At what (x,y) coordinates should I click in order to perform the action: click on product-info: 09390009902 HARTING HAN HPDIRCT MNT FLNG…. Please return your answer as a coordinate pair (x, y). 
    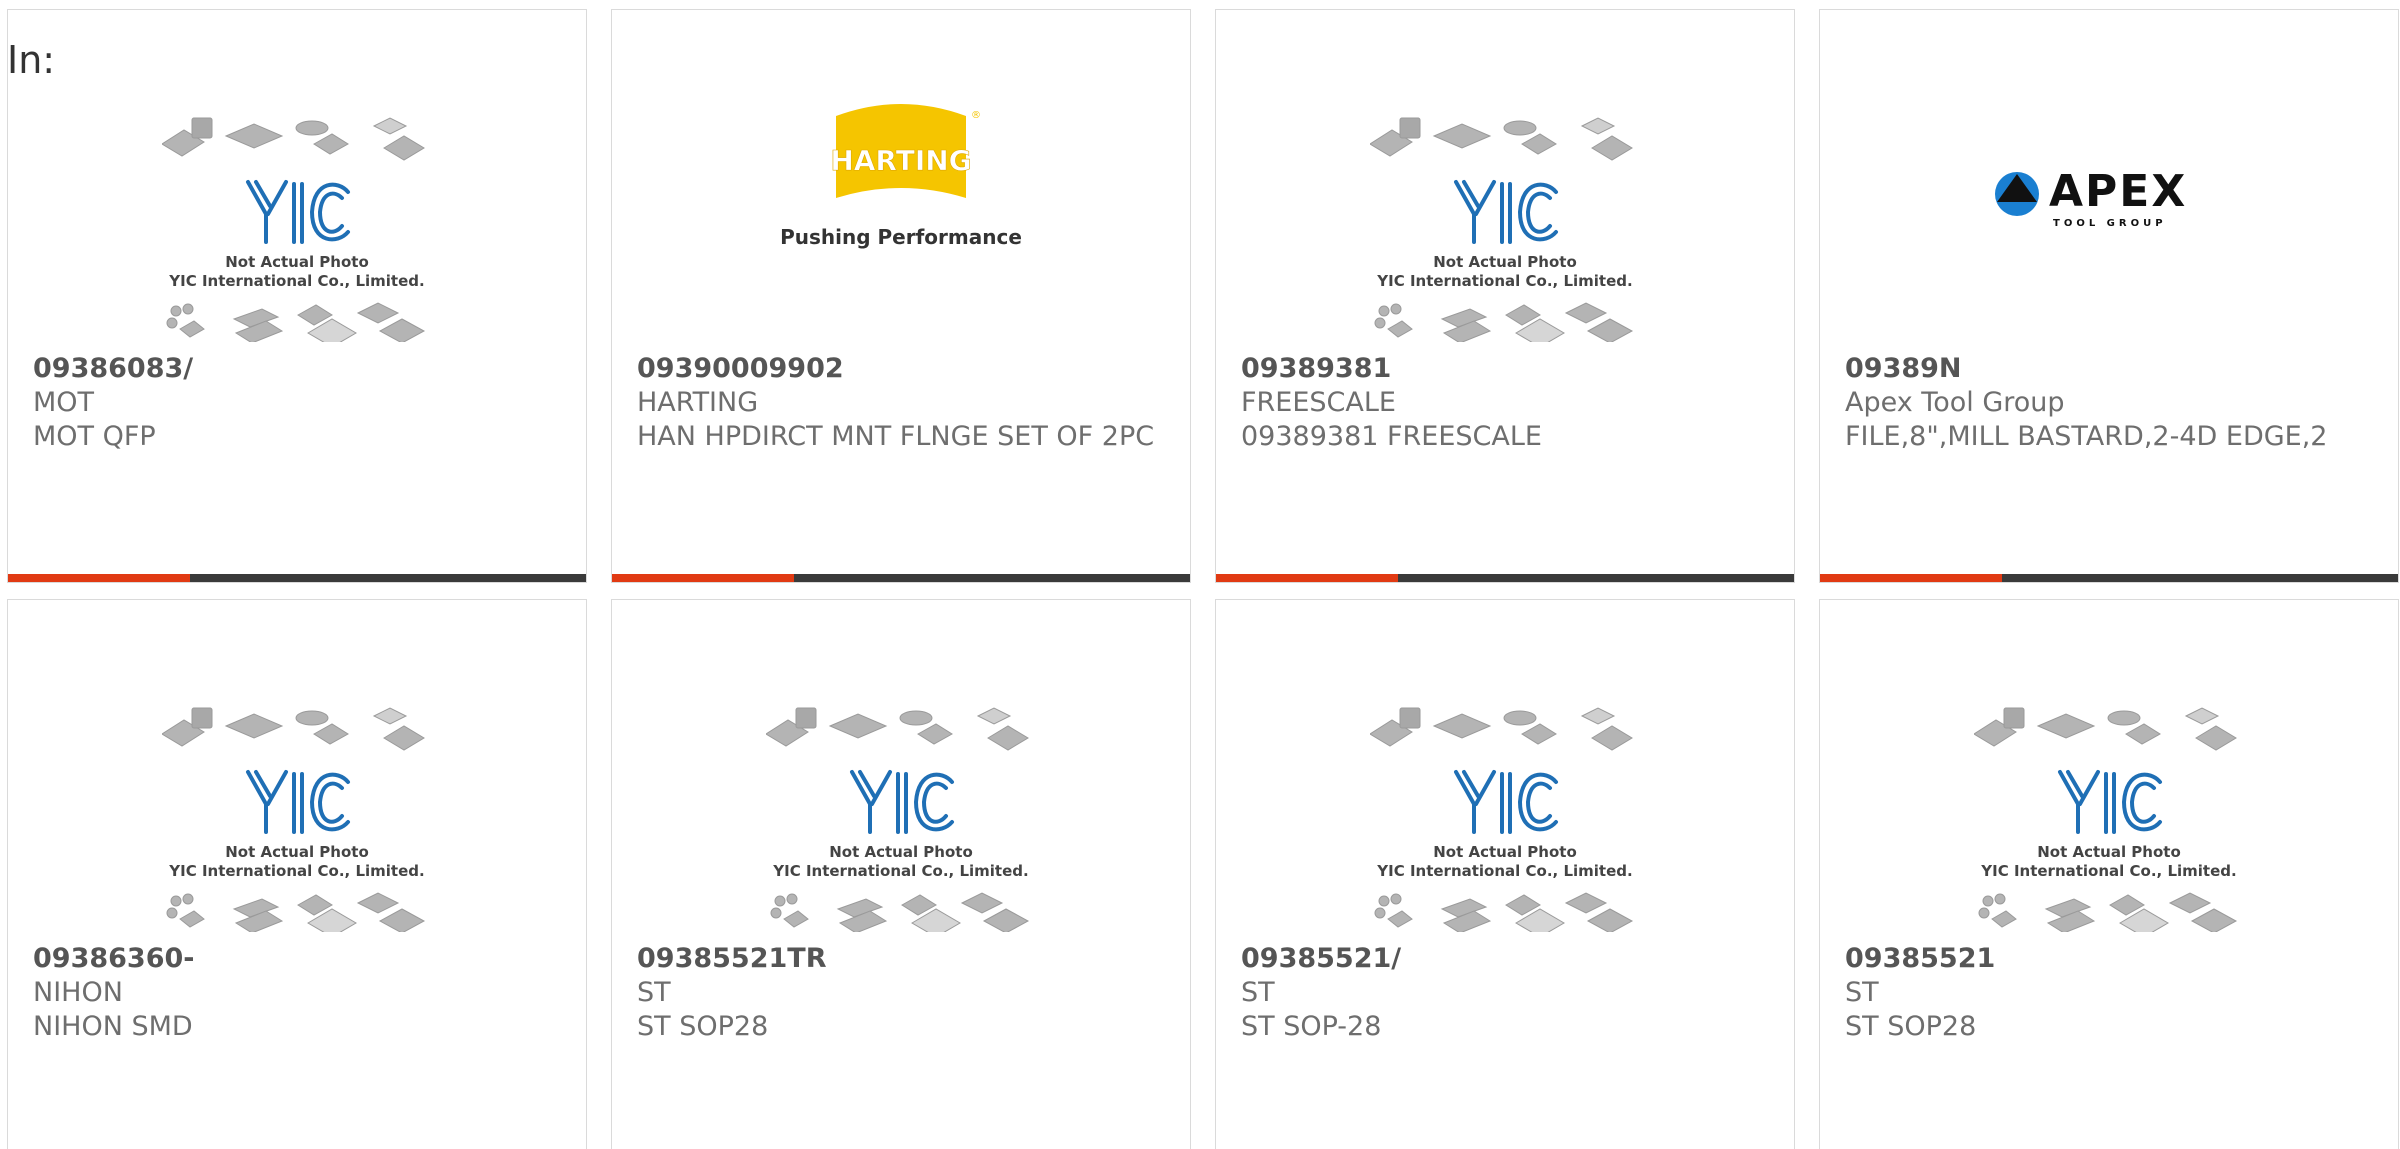
    Looking at the image, I should click on (903, 403).